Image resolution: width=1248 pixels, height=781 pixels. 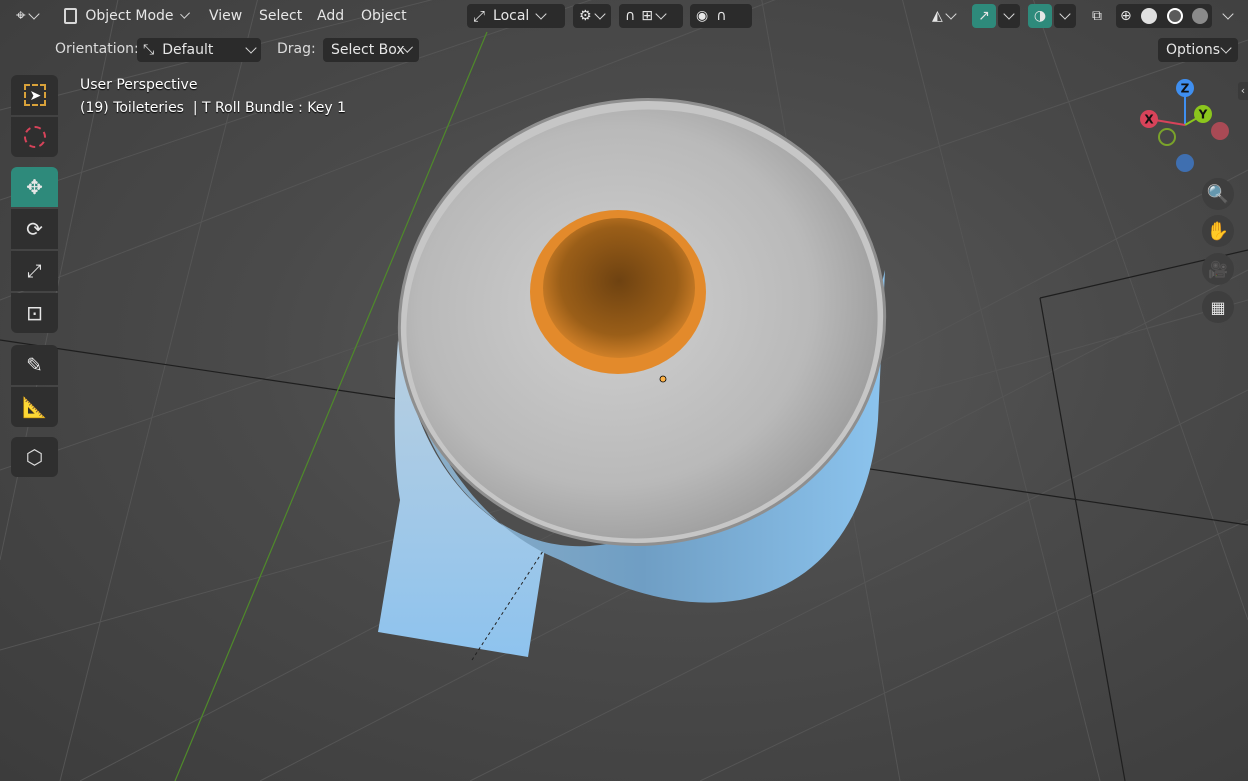 I want to click on select-box-icon: ➤, so click(x=34, y=95).